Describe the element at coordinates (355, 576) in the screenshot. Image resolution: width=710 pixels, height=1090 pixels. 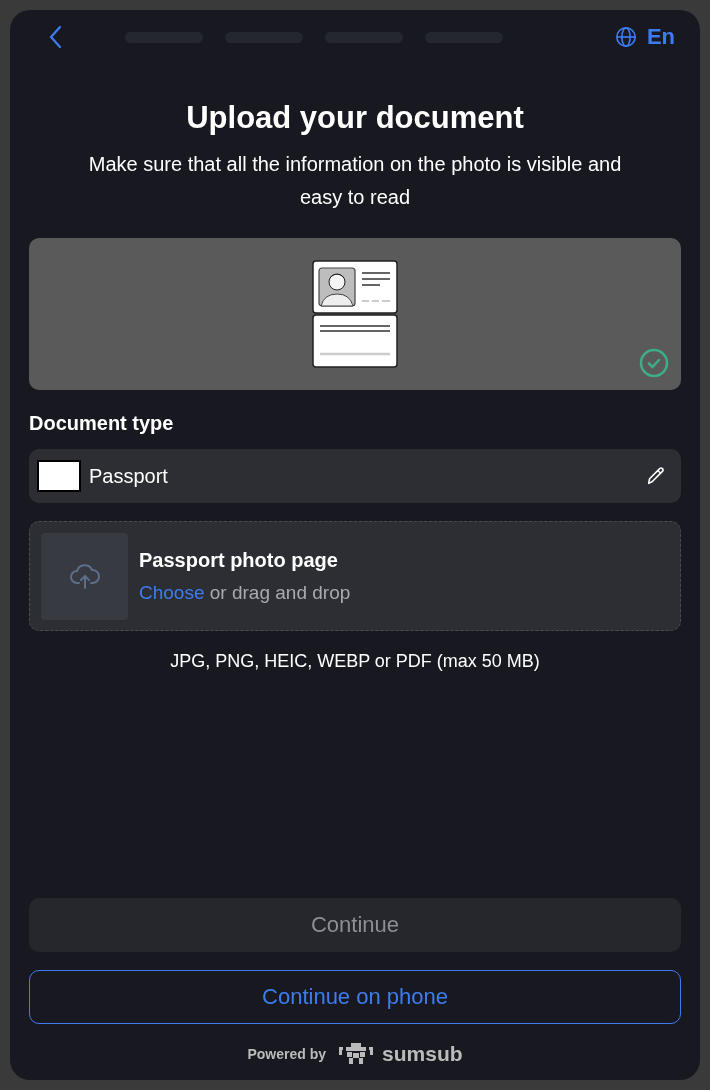
I see `upload-area: Passport photo page Choose or drag and drop` at that location.